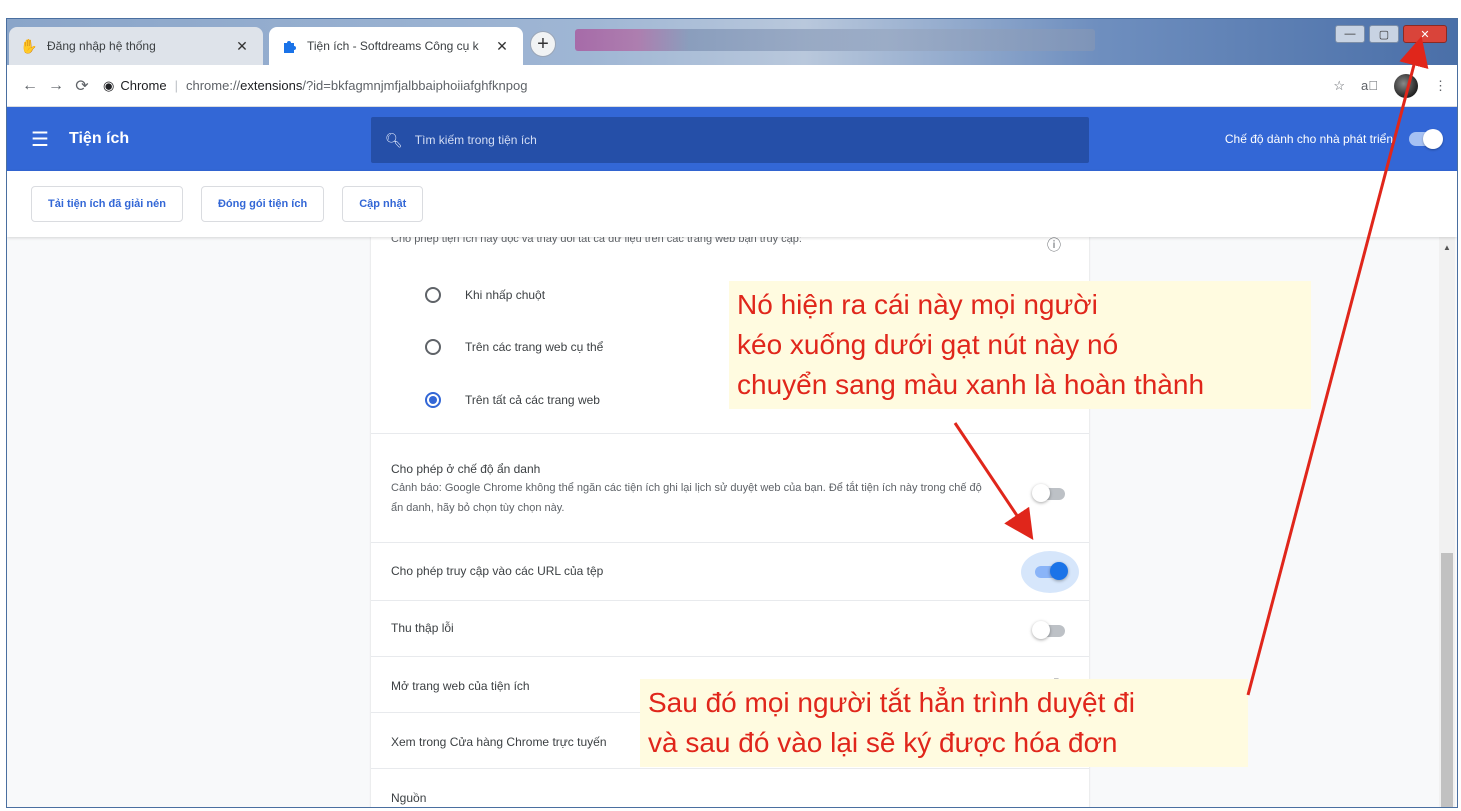 The width and height of the screenshot is (1461, 811). Describe the element at coordinates (730, 571) in the screenshot. I see `file-urls-row: Cho phép truy cập vào các URL của tệp` at that location.